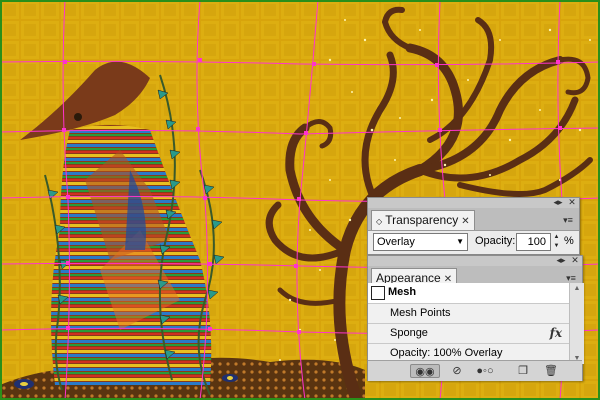  Describe the element at coordinates (420, 242) in the screenshot. I see `blend-mode-select: Overlay ▼` at that location.